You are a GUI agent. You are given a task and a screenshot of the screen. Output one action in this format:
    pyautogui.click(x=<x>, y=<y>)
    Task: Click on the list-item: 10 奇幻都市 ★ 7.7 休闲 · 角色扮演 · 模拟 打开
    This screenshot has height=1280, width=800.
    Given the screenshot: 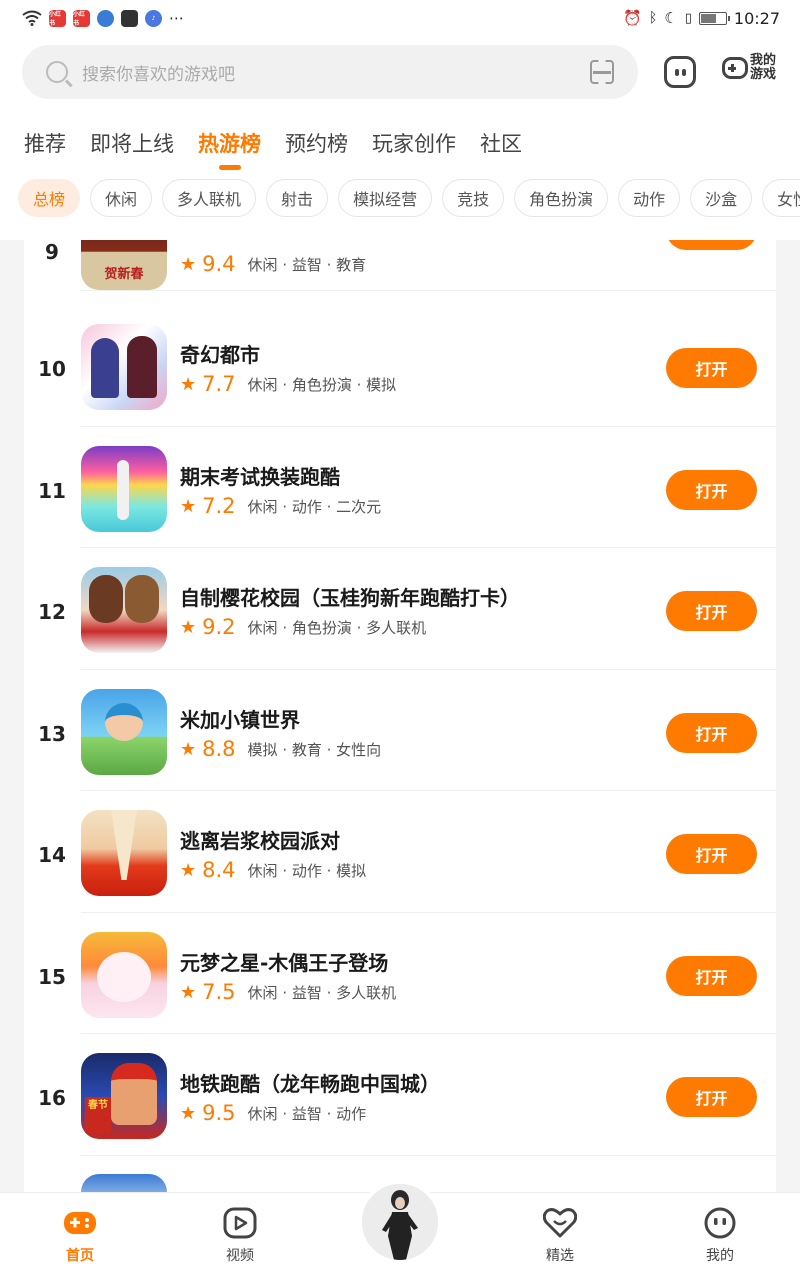 What is the action you would take?
    pyautogui.click(x=400, y=366)
    